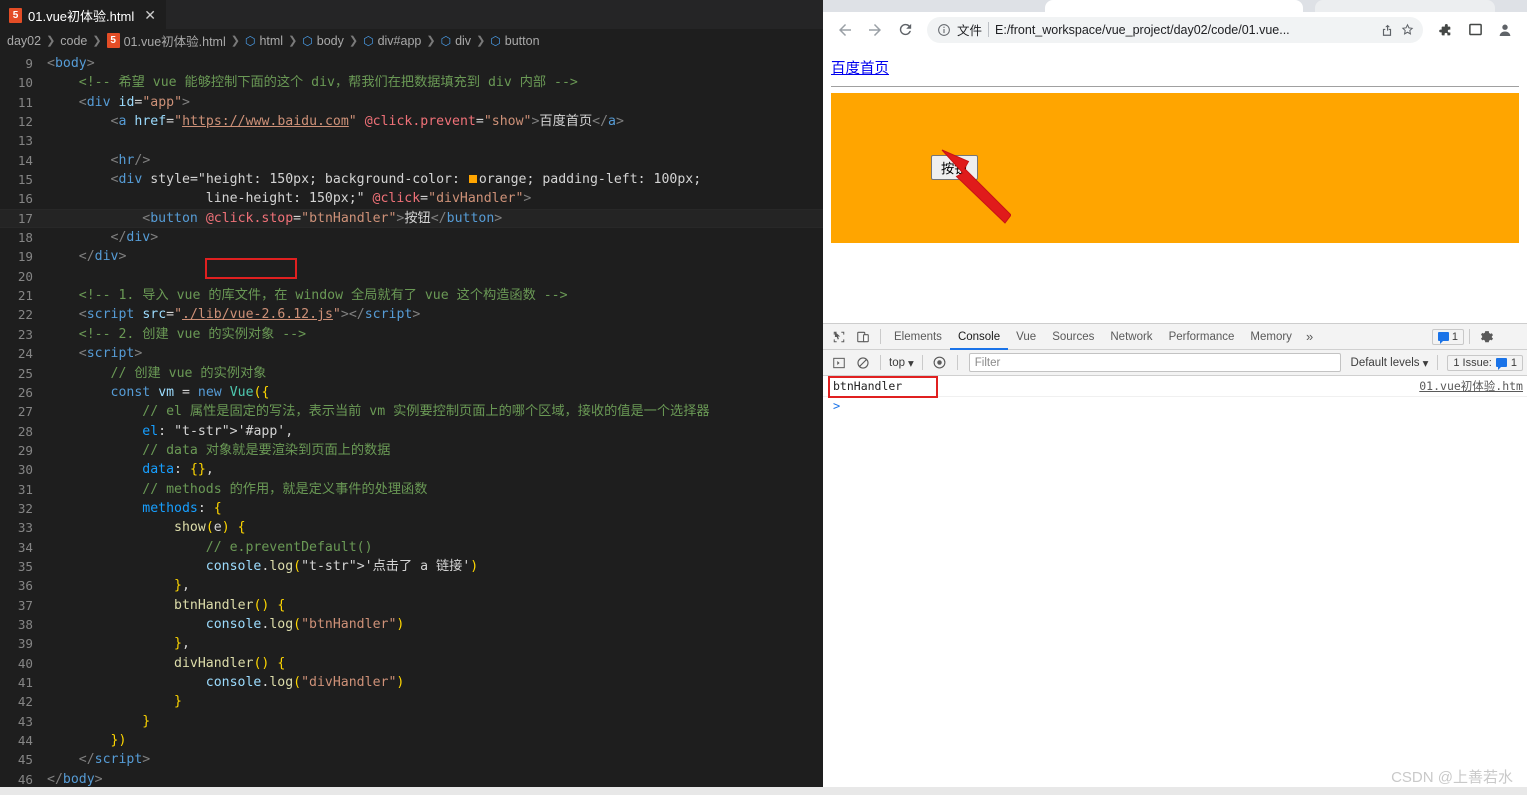 This screenshot has height=795, width=1527. I want to click on breadcrumb-item-button: ⬡ button, so click(514, 41).